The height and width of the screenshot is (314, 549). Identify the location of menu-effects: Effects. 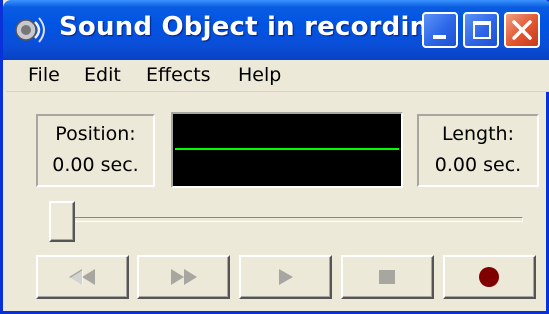
(178, 75).